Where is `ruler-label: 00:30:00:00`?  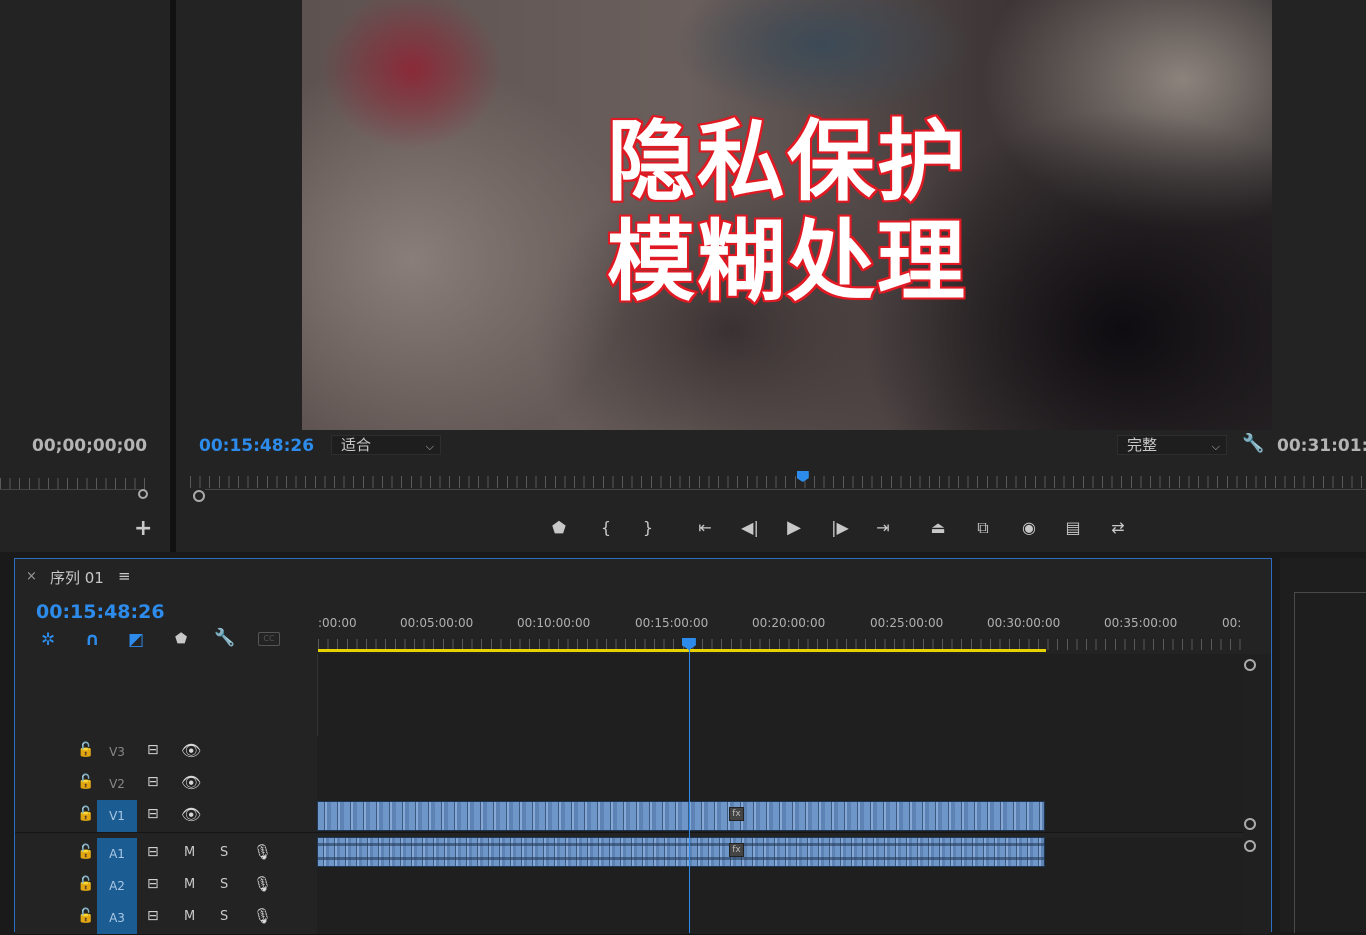
ruler-label: 00:30:00:00 is located at coordinates (1024, 623).